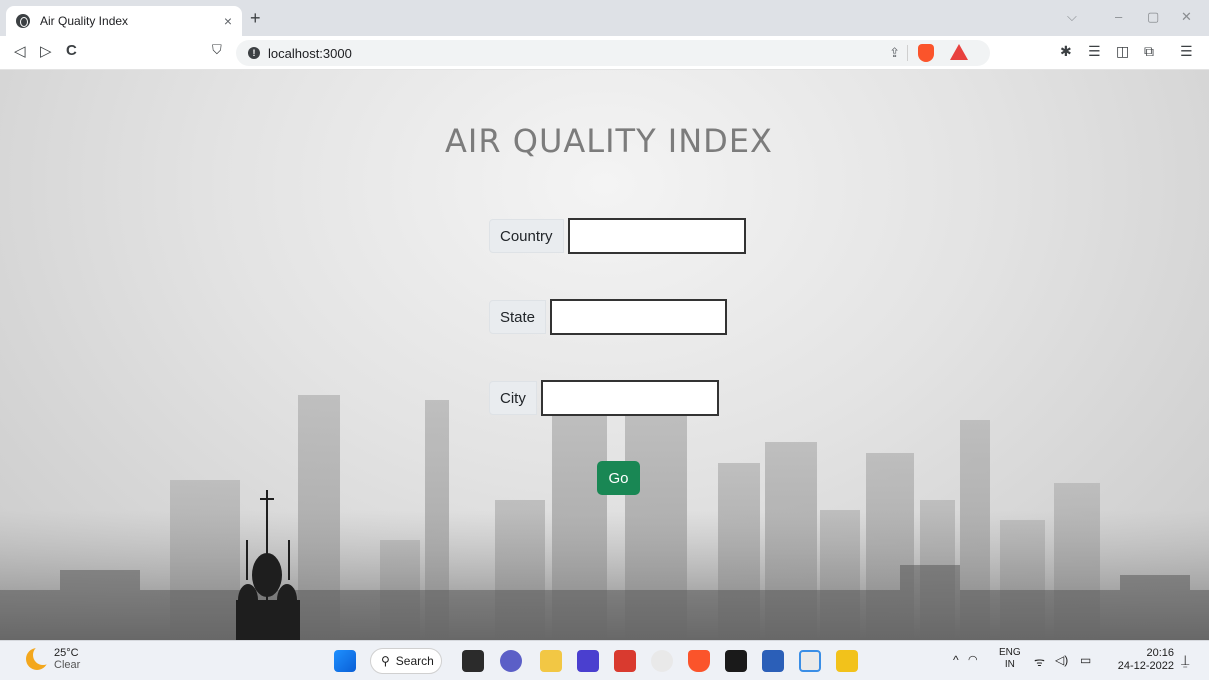 The width and height of the screenshot is (1209, 680). I want to click on city-field: City, so click(604, 398).